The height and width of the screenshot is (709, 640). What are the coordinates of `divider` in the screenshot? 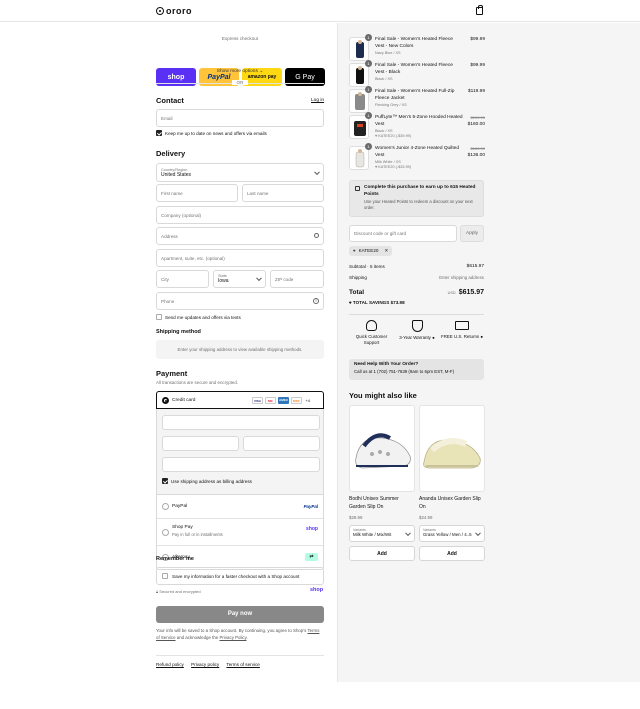 It's located at (416, 314).